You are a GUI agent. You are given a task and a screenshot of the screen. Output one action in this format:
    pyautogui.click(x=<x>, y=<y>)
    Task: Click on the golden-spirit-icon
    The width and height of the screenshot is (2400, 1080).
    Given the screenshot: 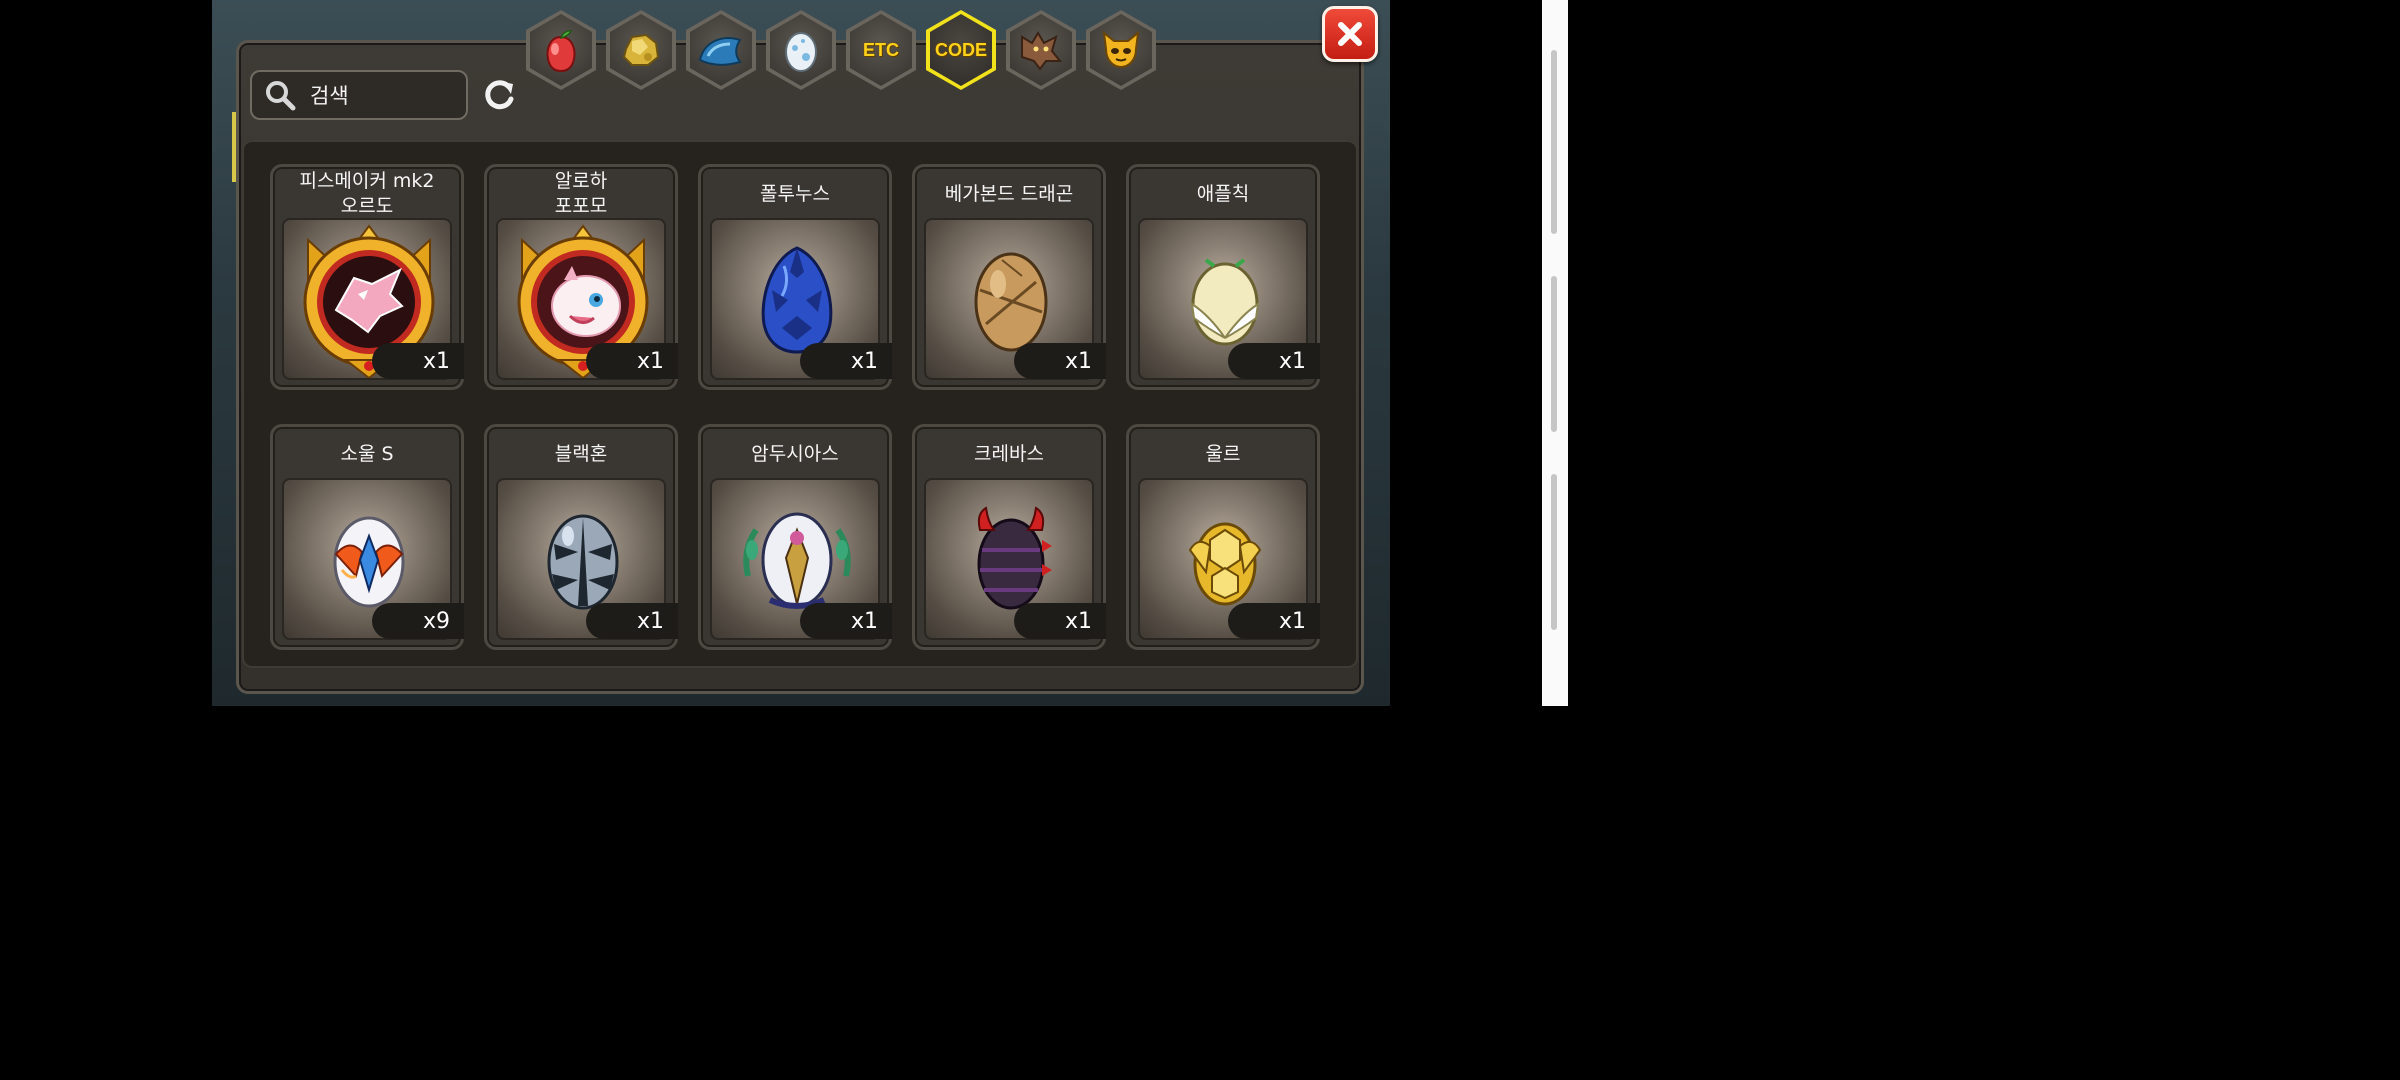 What is the action you would take?
    pyautogui.click(x=1121, y=49)
    